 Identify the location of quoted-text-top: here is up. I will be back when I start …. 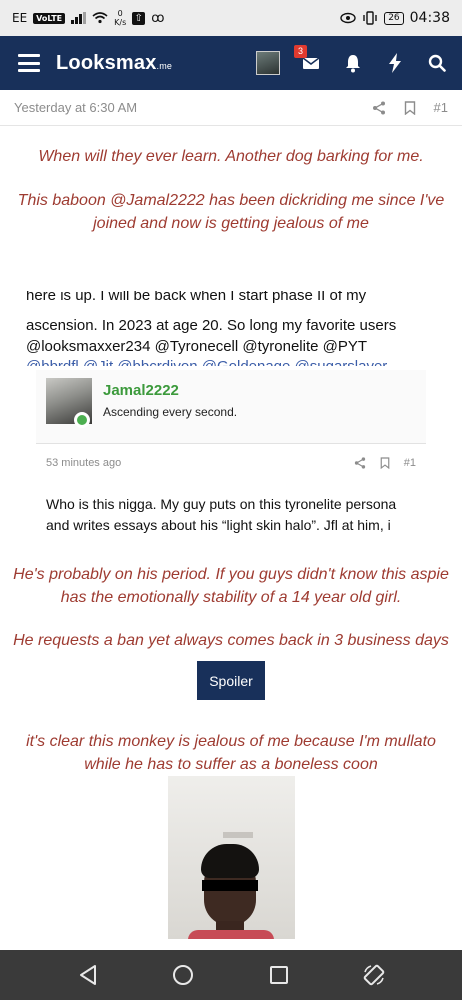
(231, 300).